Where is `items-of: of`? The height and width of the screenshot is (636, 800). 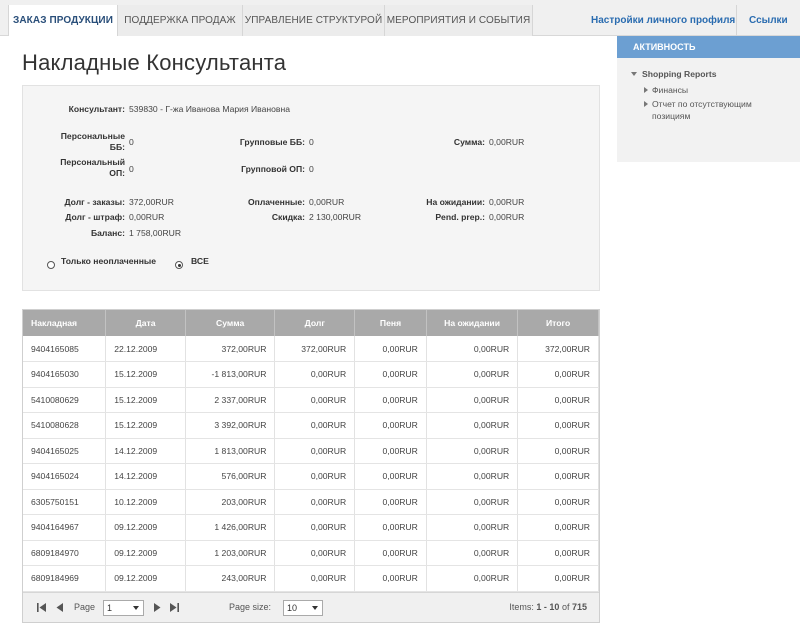
items-of: of is located at coordinates (565, 606).